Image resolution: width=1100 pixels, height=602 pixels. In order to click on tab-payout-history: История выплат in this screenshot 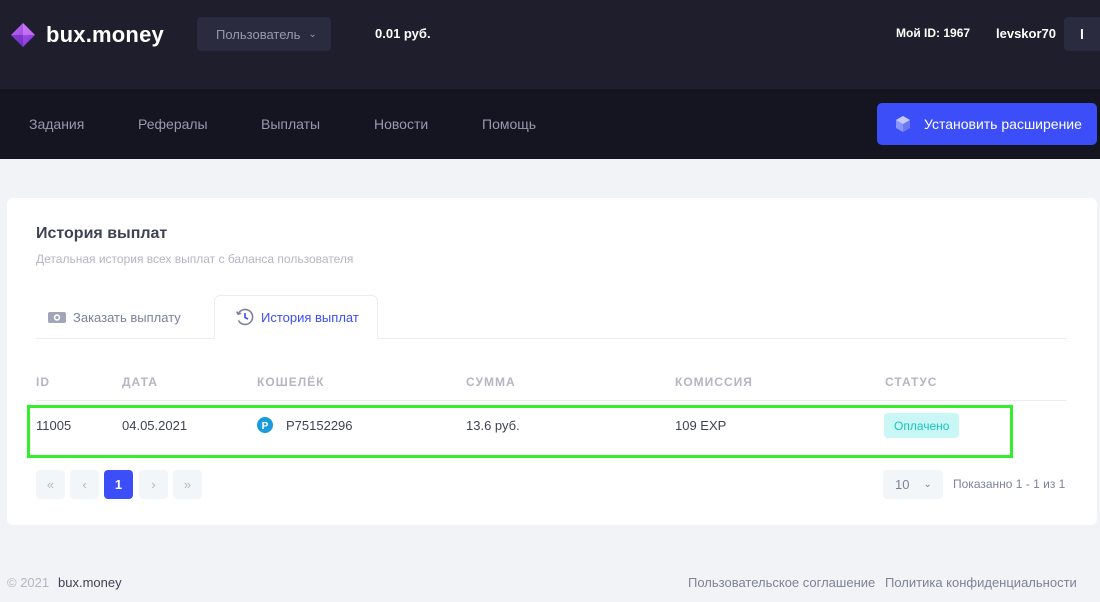, I will do `click(296, 317)`.